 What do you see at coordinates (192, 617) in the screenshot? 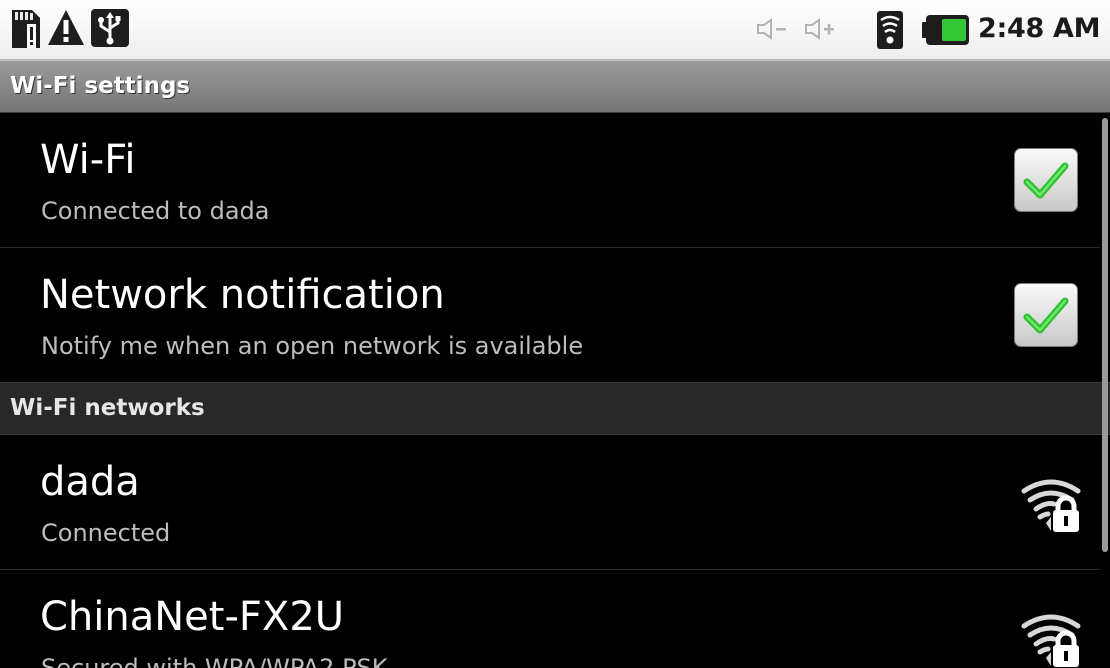
I see `network-ssid: ChinaNet-FX2U` at bounding box center [192, 617].